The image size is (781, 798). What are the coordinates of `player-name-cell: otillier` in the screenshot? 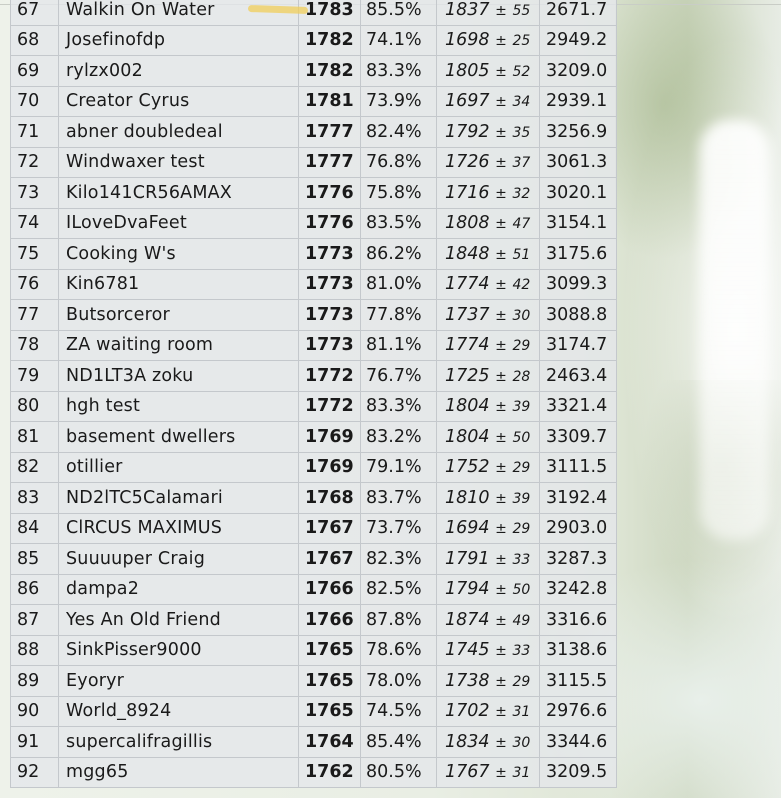 It's located at (178, 467).